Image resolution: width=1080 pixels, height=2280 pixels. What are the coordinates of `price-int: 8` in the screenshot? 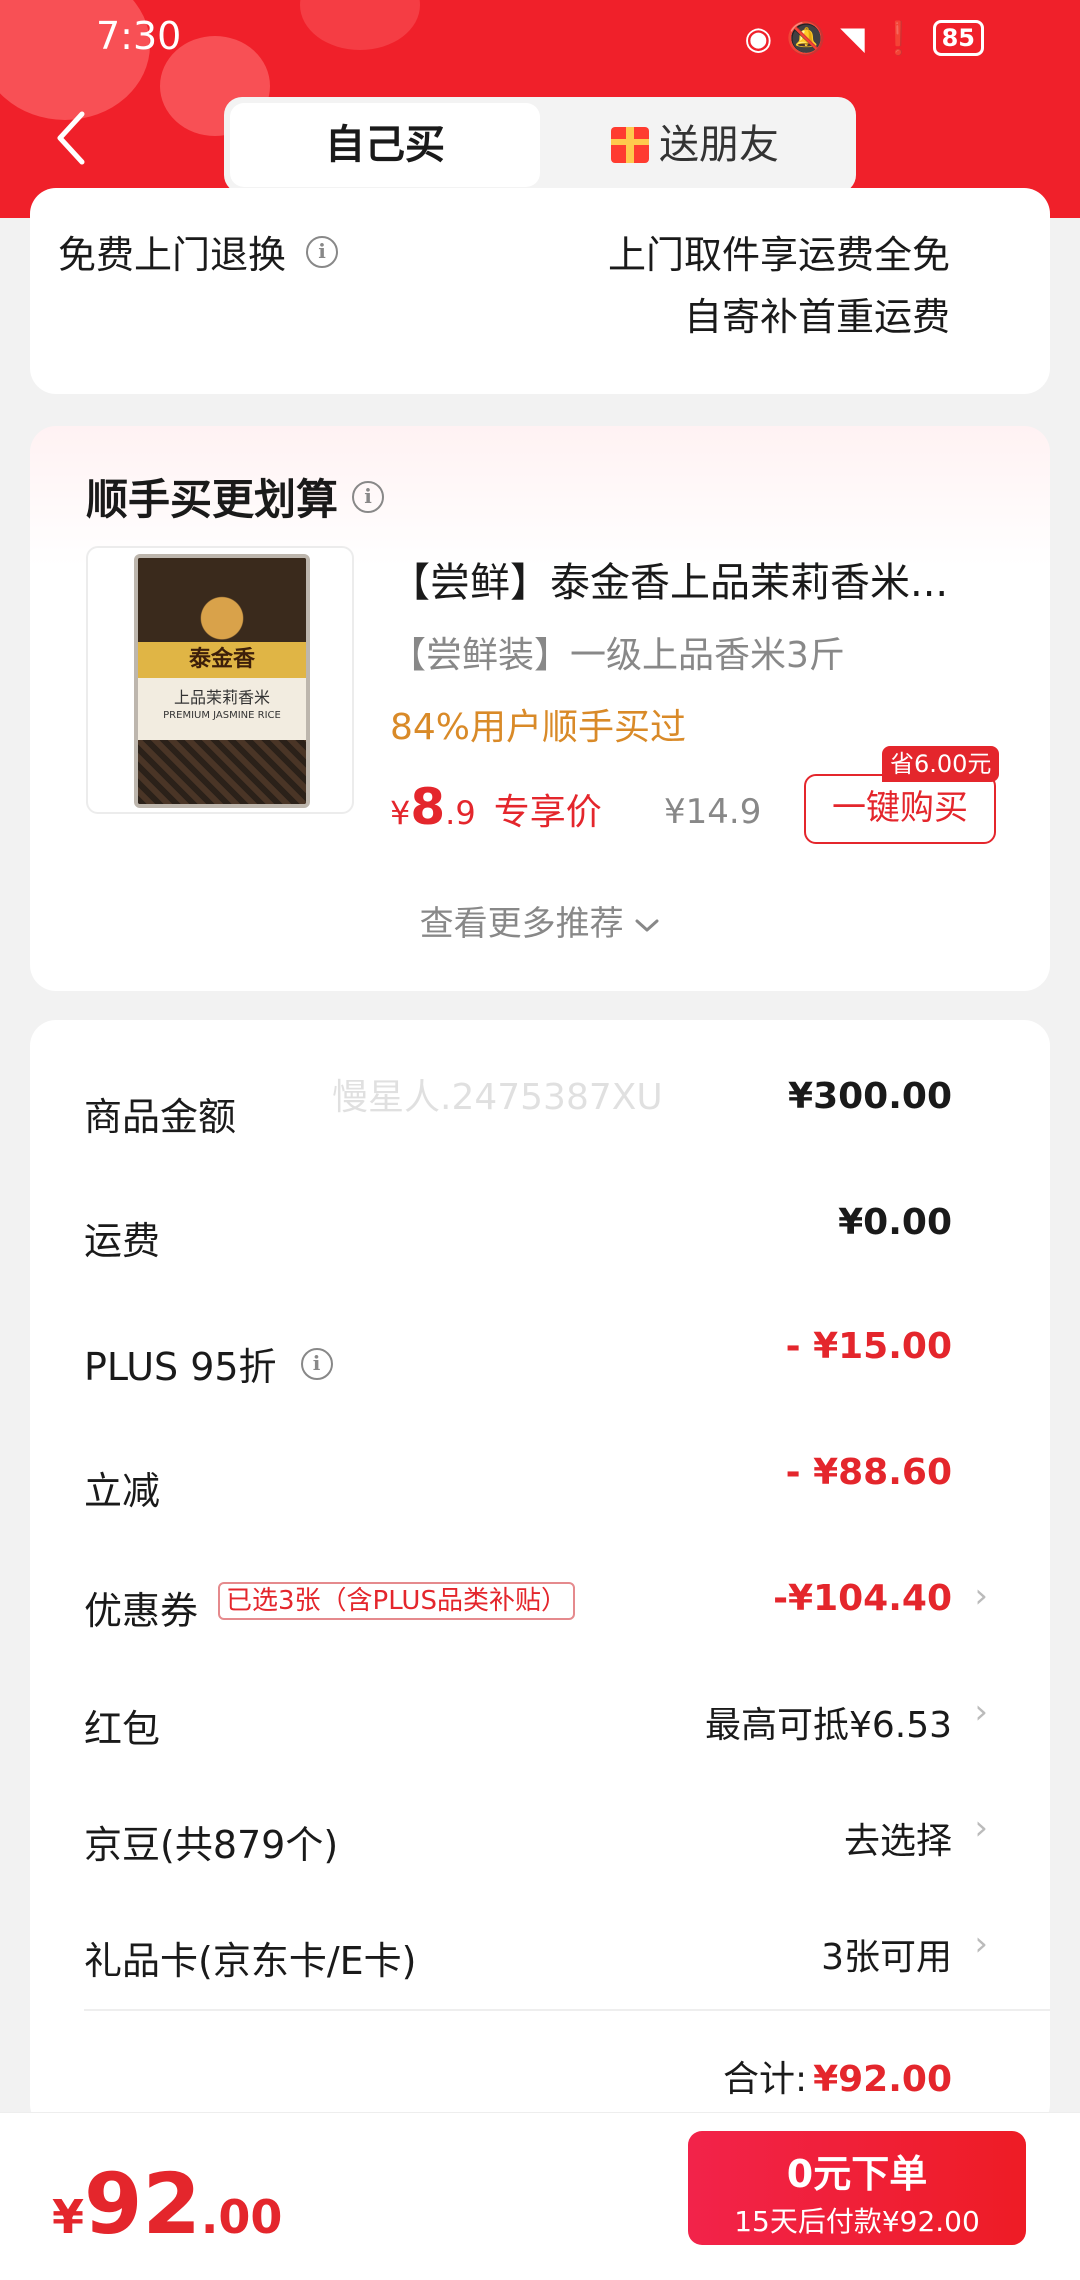 It's located at (428, 807).